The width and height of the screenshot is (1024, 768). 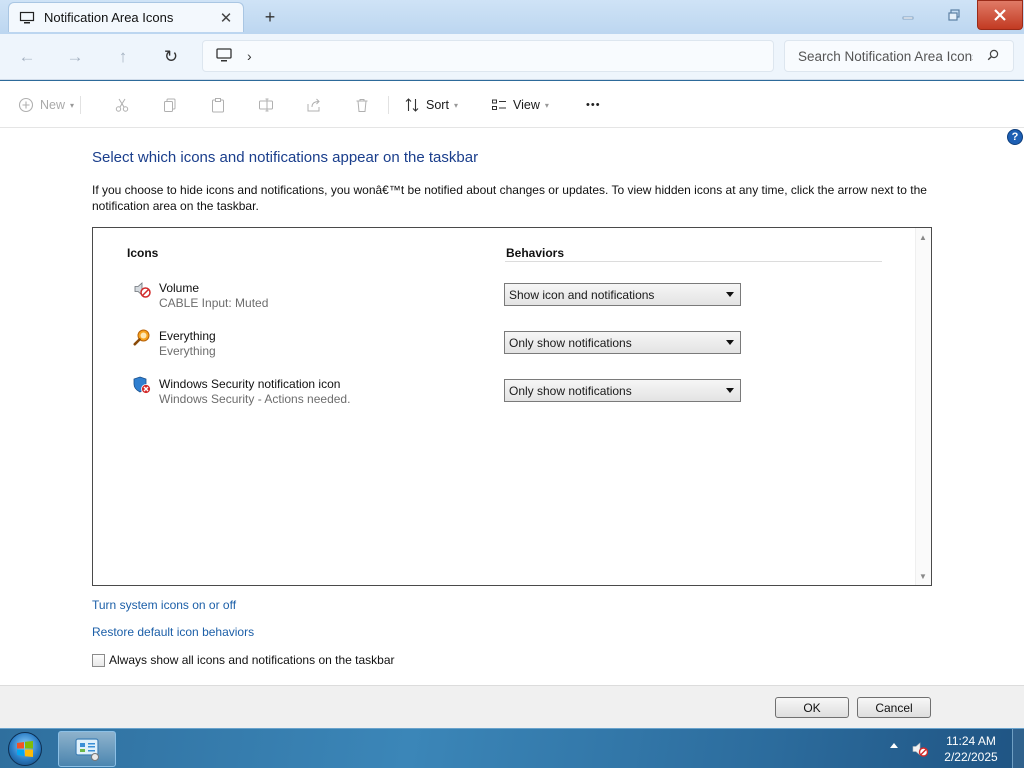 I want to click on control-panel-icon, so click(x=87, y=749).